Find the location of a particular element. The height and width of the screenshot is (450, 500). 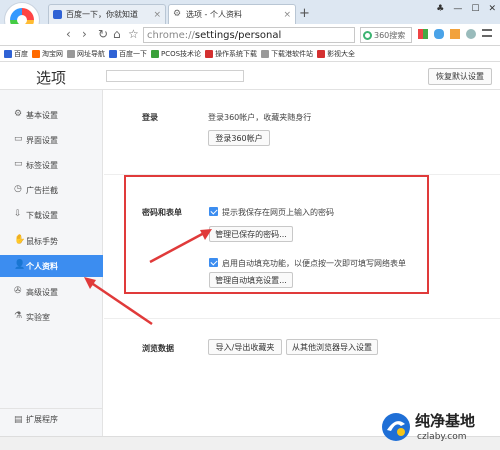

autofill-checkbox is located at coordinates (213, 262).